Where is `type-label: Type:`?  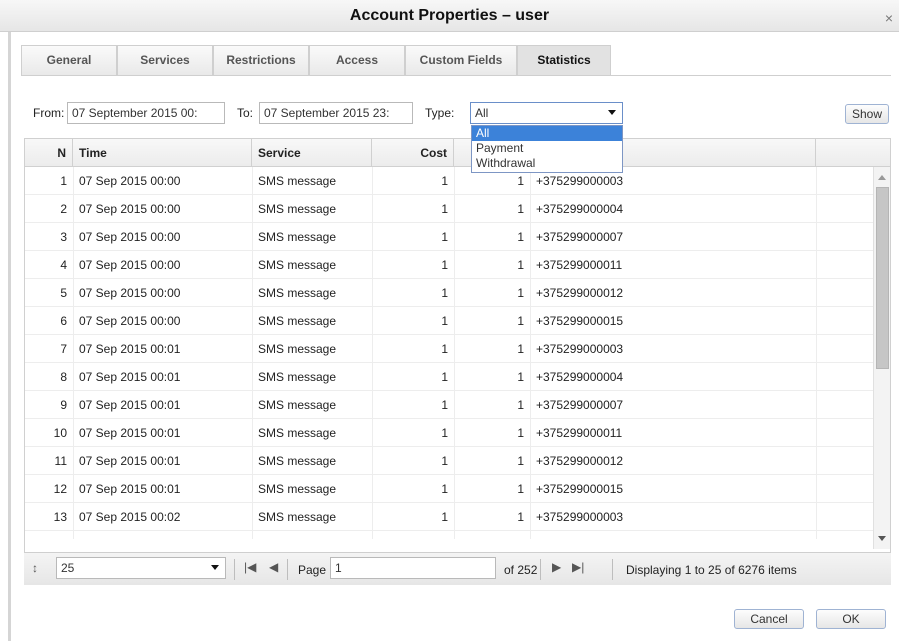
type-label: Type: is located at coordinates (440, 113).